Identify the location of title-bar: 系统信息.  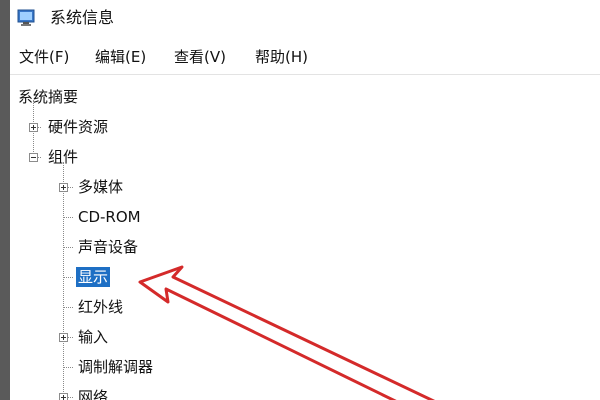
(305, 19).